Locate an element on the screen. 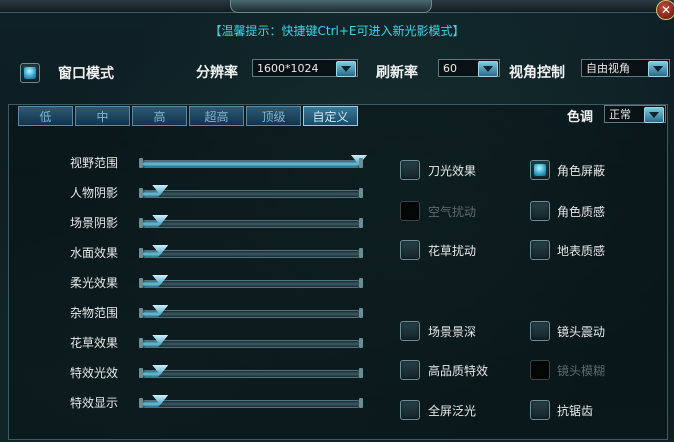  slider-row: 特效显示 is located at coordinates (220, 402).